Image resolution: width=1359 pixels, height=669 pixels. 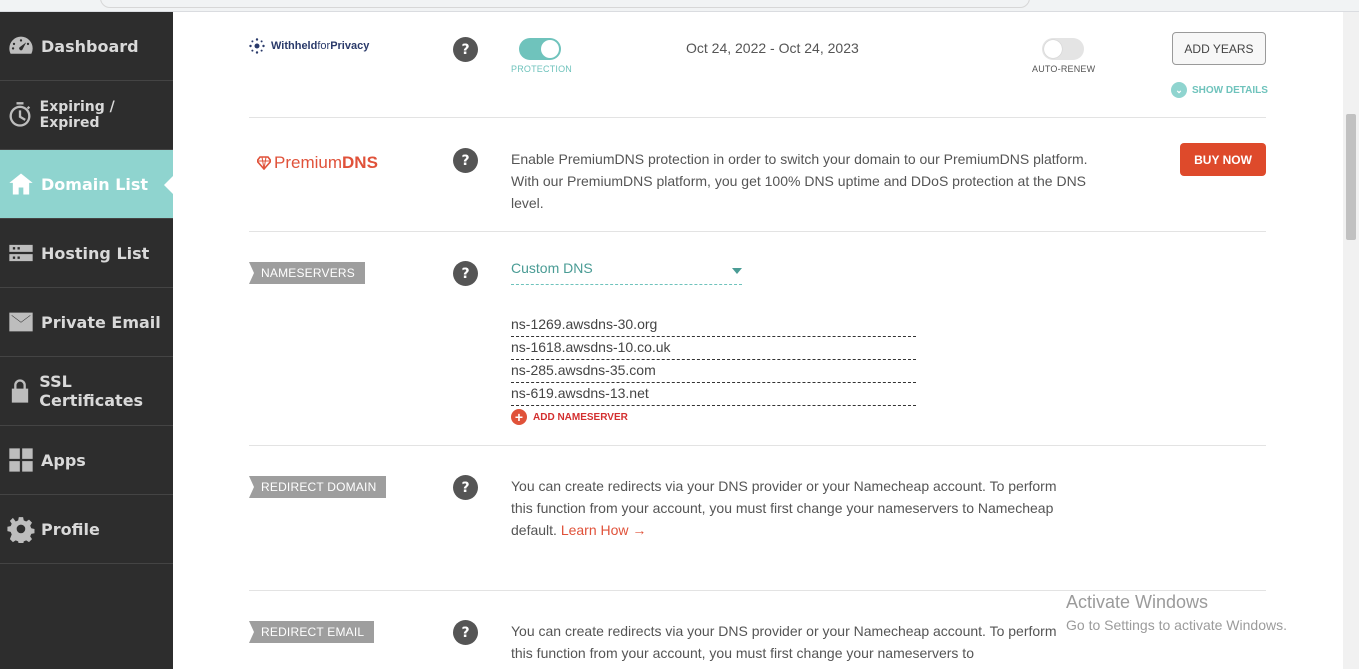 I want to click on watermark-title: Activate Windows, so click(x=1137, y=602).